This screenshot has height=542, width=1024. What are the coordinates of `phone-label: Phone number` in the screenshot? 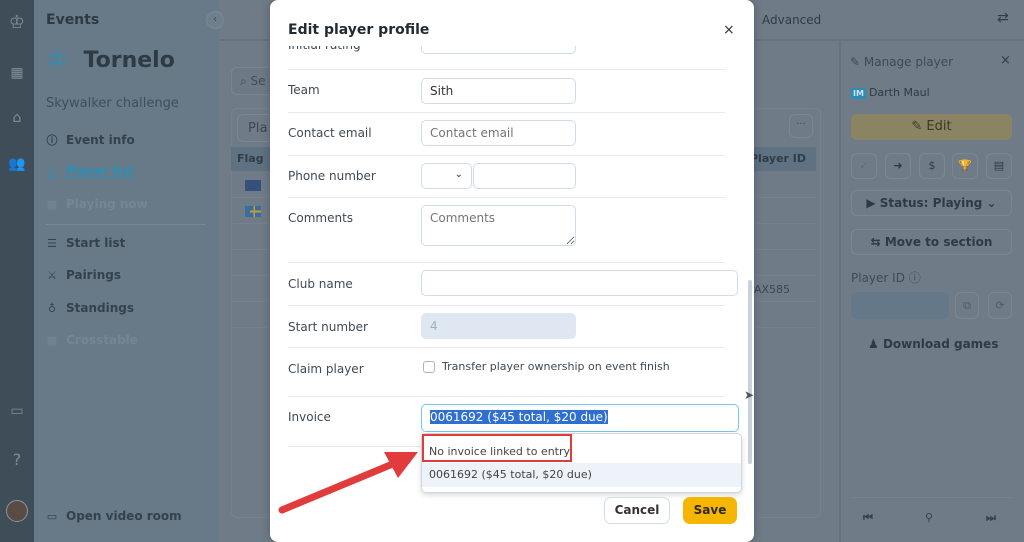 It's located at (332, 176).